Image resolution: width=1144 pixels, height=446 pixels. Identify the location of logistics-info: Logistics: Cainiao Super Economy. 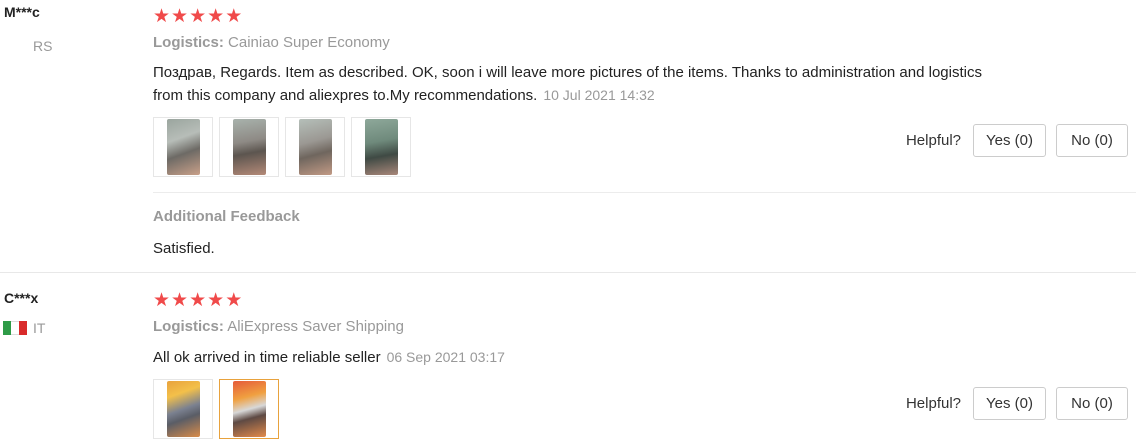
(271, 42).